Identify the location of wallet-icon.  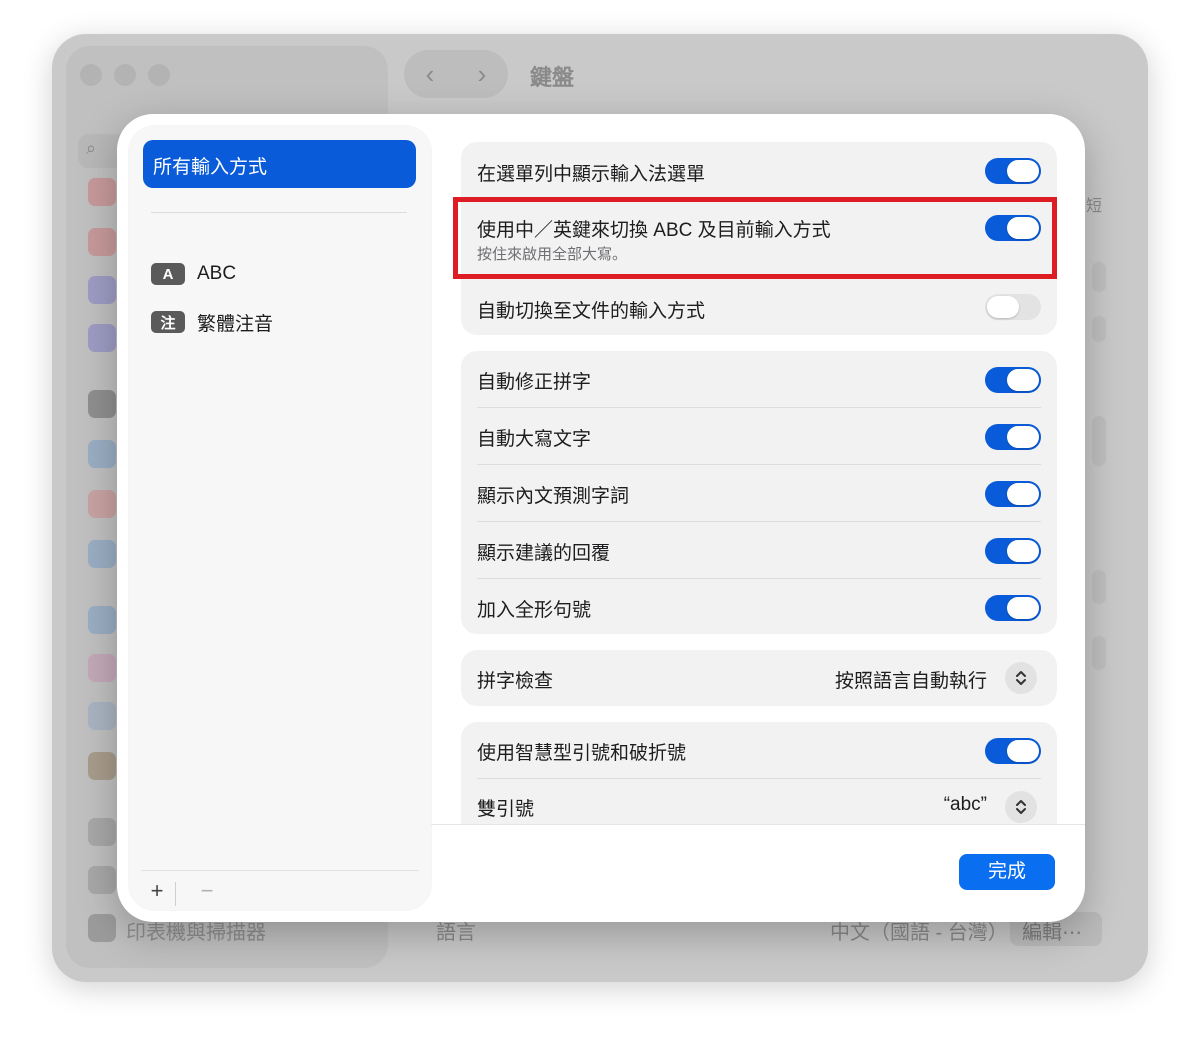
(102, 766).